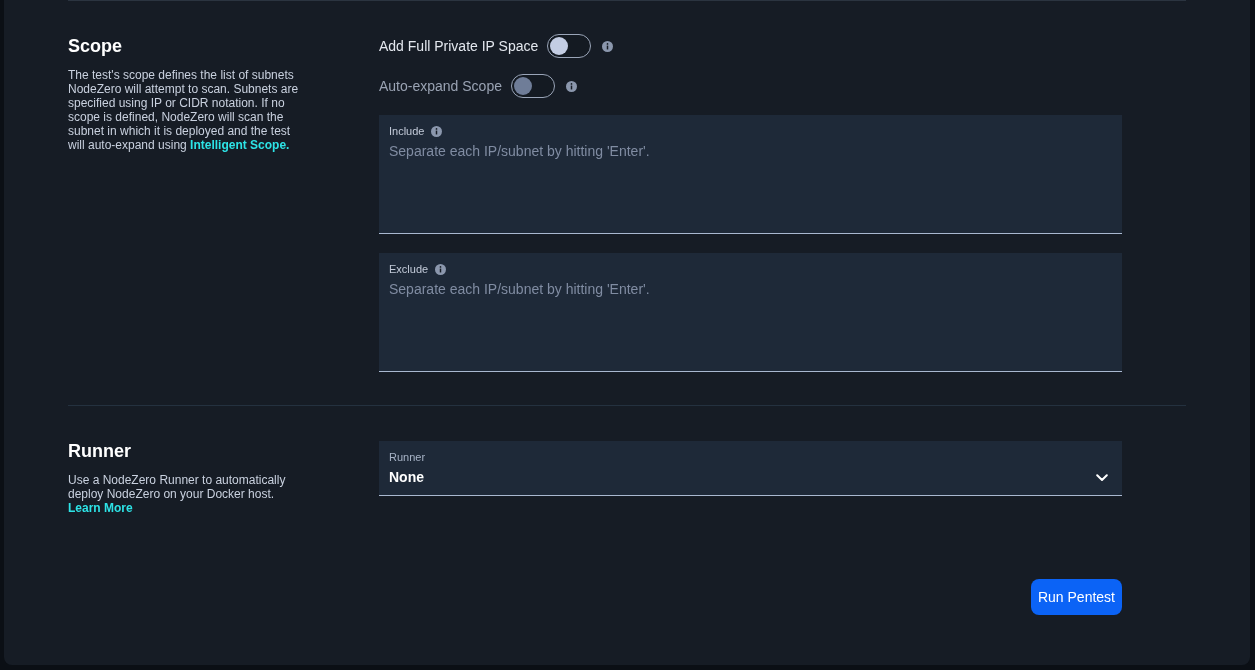  What do you see at coordinates (407, 131) in the screenshot?
I see `field-label: Include` at bounding box center [407, 131].